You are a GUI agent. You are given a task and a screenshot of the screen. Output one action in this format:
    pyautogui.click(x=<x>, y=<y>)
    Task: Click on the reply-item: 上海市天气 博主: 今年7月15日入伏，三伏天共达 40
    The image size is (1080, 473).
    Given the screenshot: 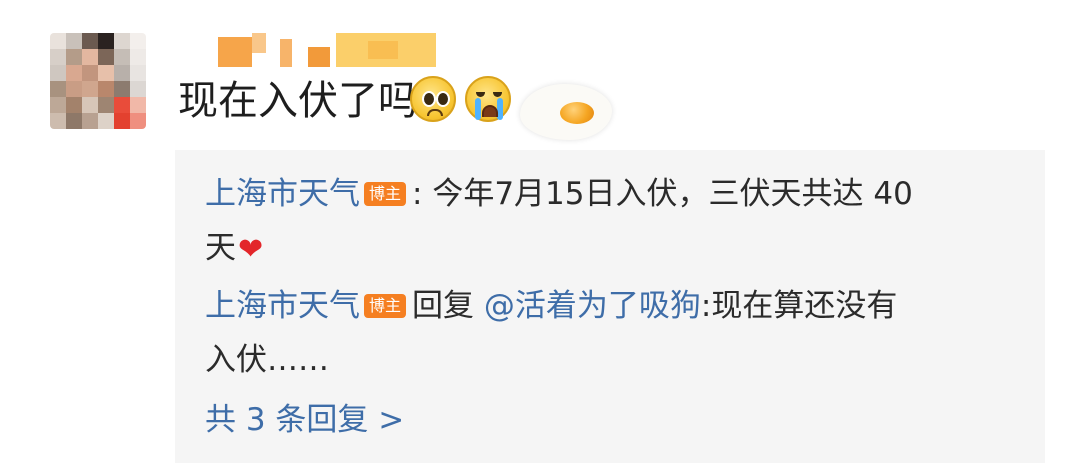 What is the action you would take?
    pyautogui.click(x=559, y=194)
    